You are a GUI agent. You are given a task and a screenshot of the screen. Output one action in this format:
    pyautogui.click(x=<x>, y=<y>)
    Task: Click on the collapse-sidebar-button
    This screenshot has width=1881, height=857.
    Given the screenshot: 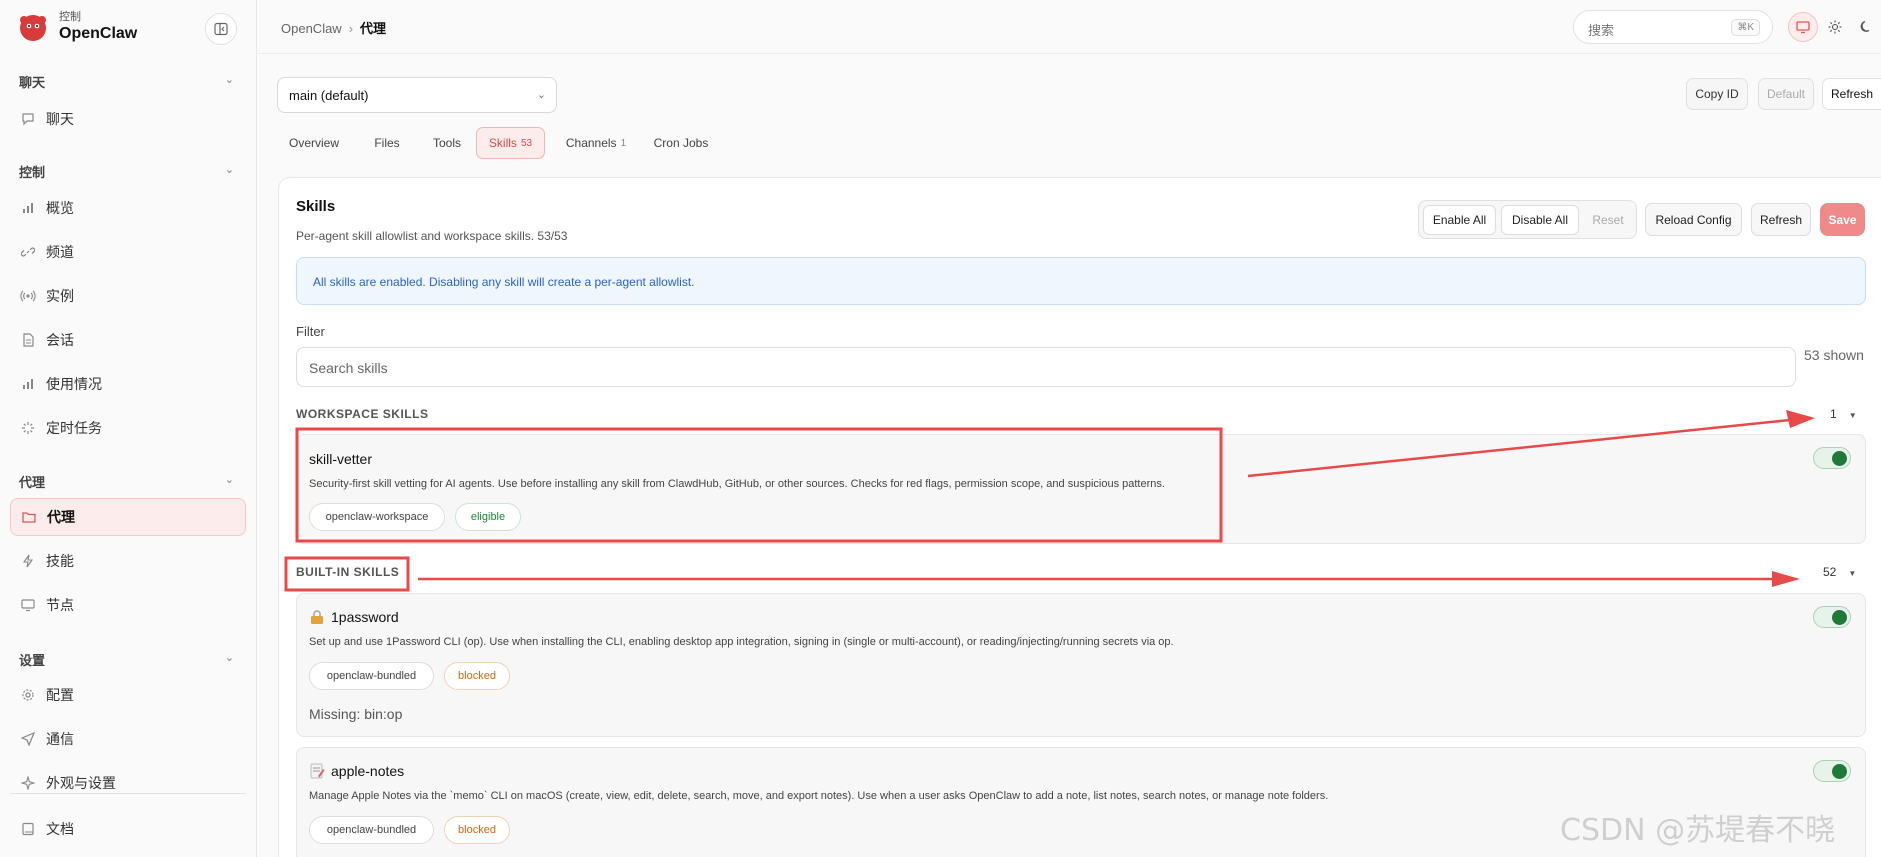 What is the action you would take?
    pyautogui.click(x=221, y=29)
    